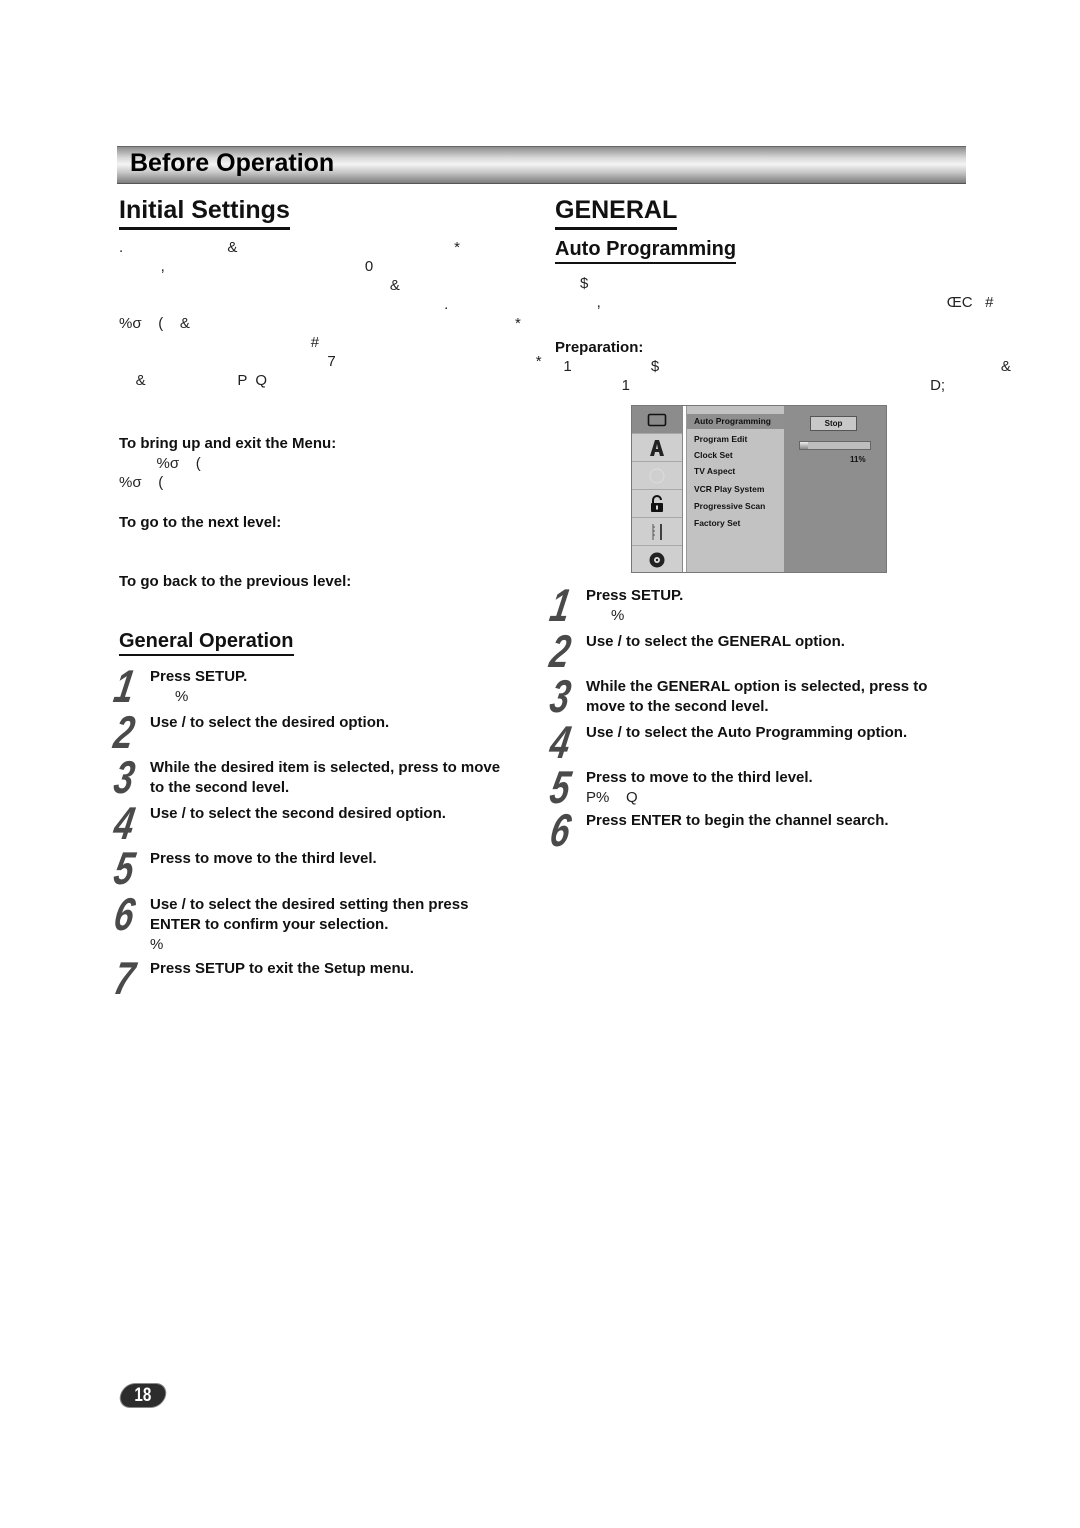 The height and width of the screenshot is (1528, 1080). I want to click on search-progress-label: 11%, so click(858, 459).